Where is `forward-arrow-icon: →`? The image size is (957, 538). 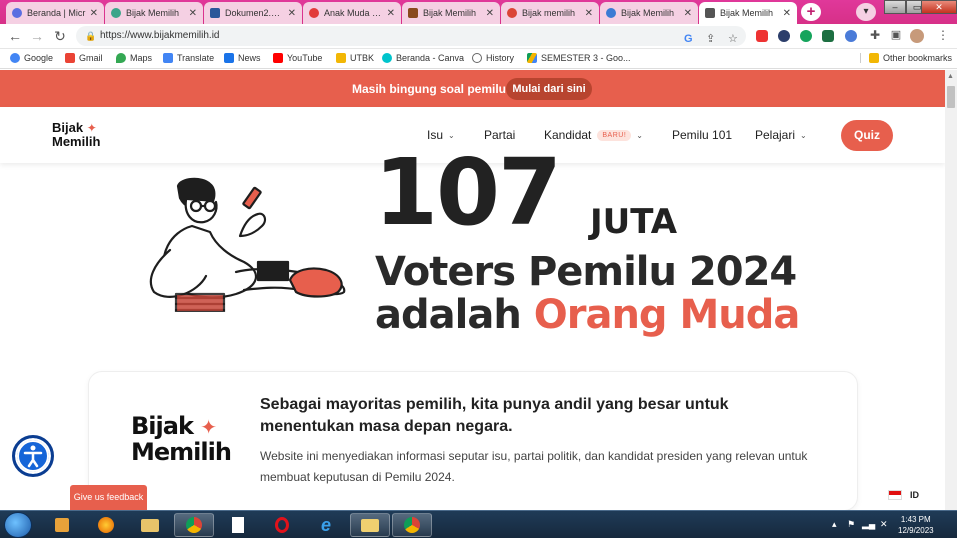 forward-arrow-icon: → is located at coordinates (37, 36).